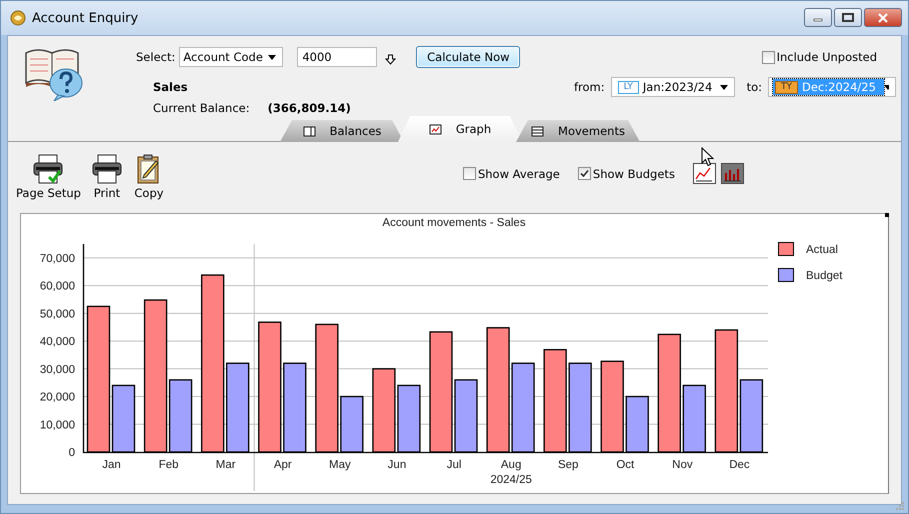  Describe the element at coordinates (704, 173) in the screenshot. I see `line-chart-button` at that location.